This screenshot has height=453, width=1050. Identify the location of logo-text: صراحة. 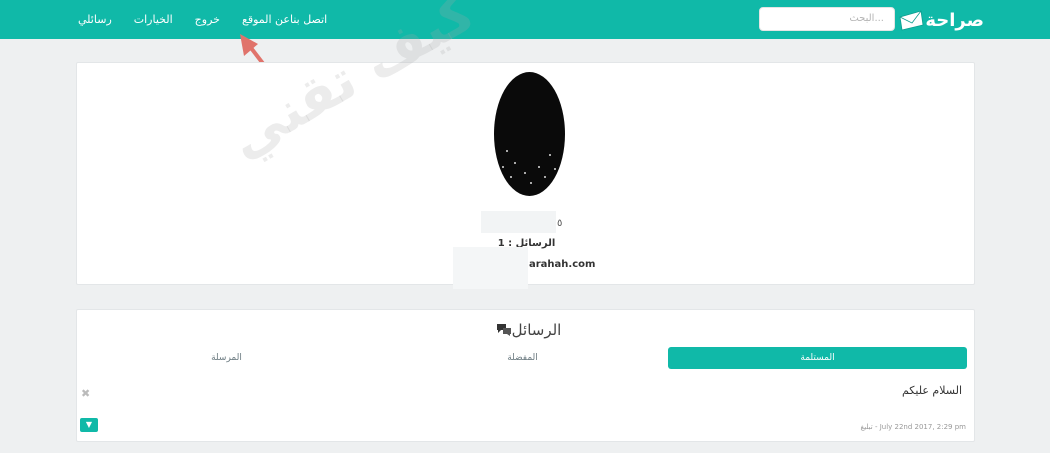
(954, 20).